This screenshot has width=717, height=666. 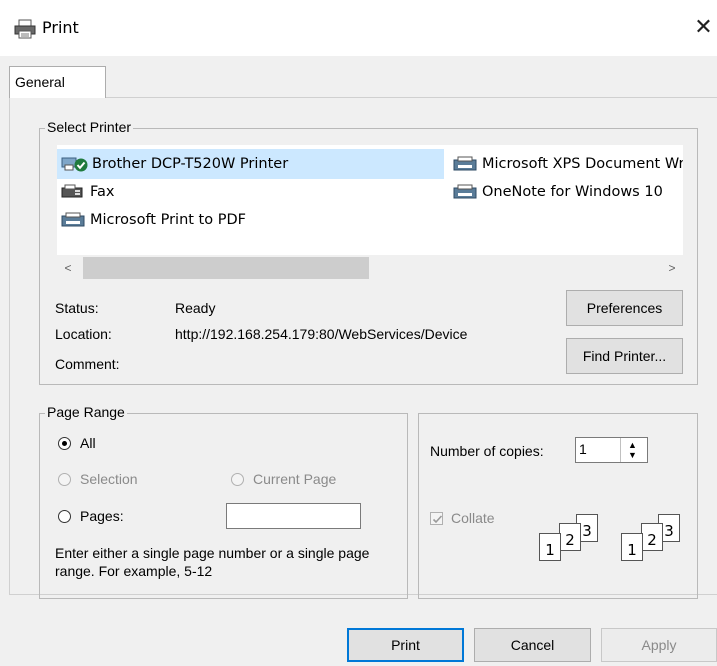 I want to click on printer-item-xps: Microsoft XPS Document Writer, so click(x=567, y=164).